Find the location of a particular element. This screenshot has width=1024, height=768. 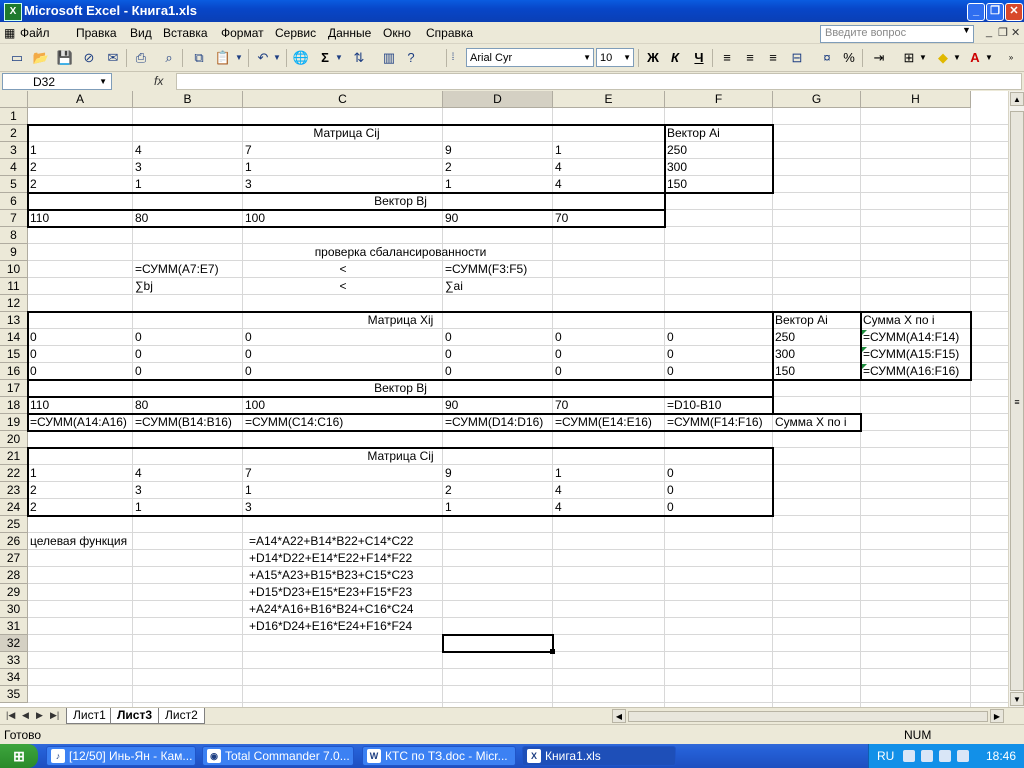

cell-e22: 1 is located at coordinates (609, 473).